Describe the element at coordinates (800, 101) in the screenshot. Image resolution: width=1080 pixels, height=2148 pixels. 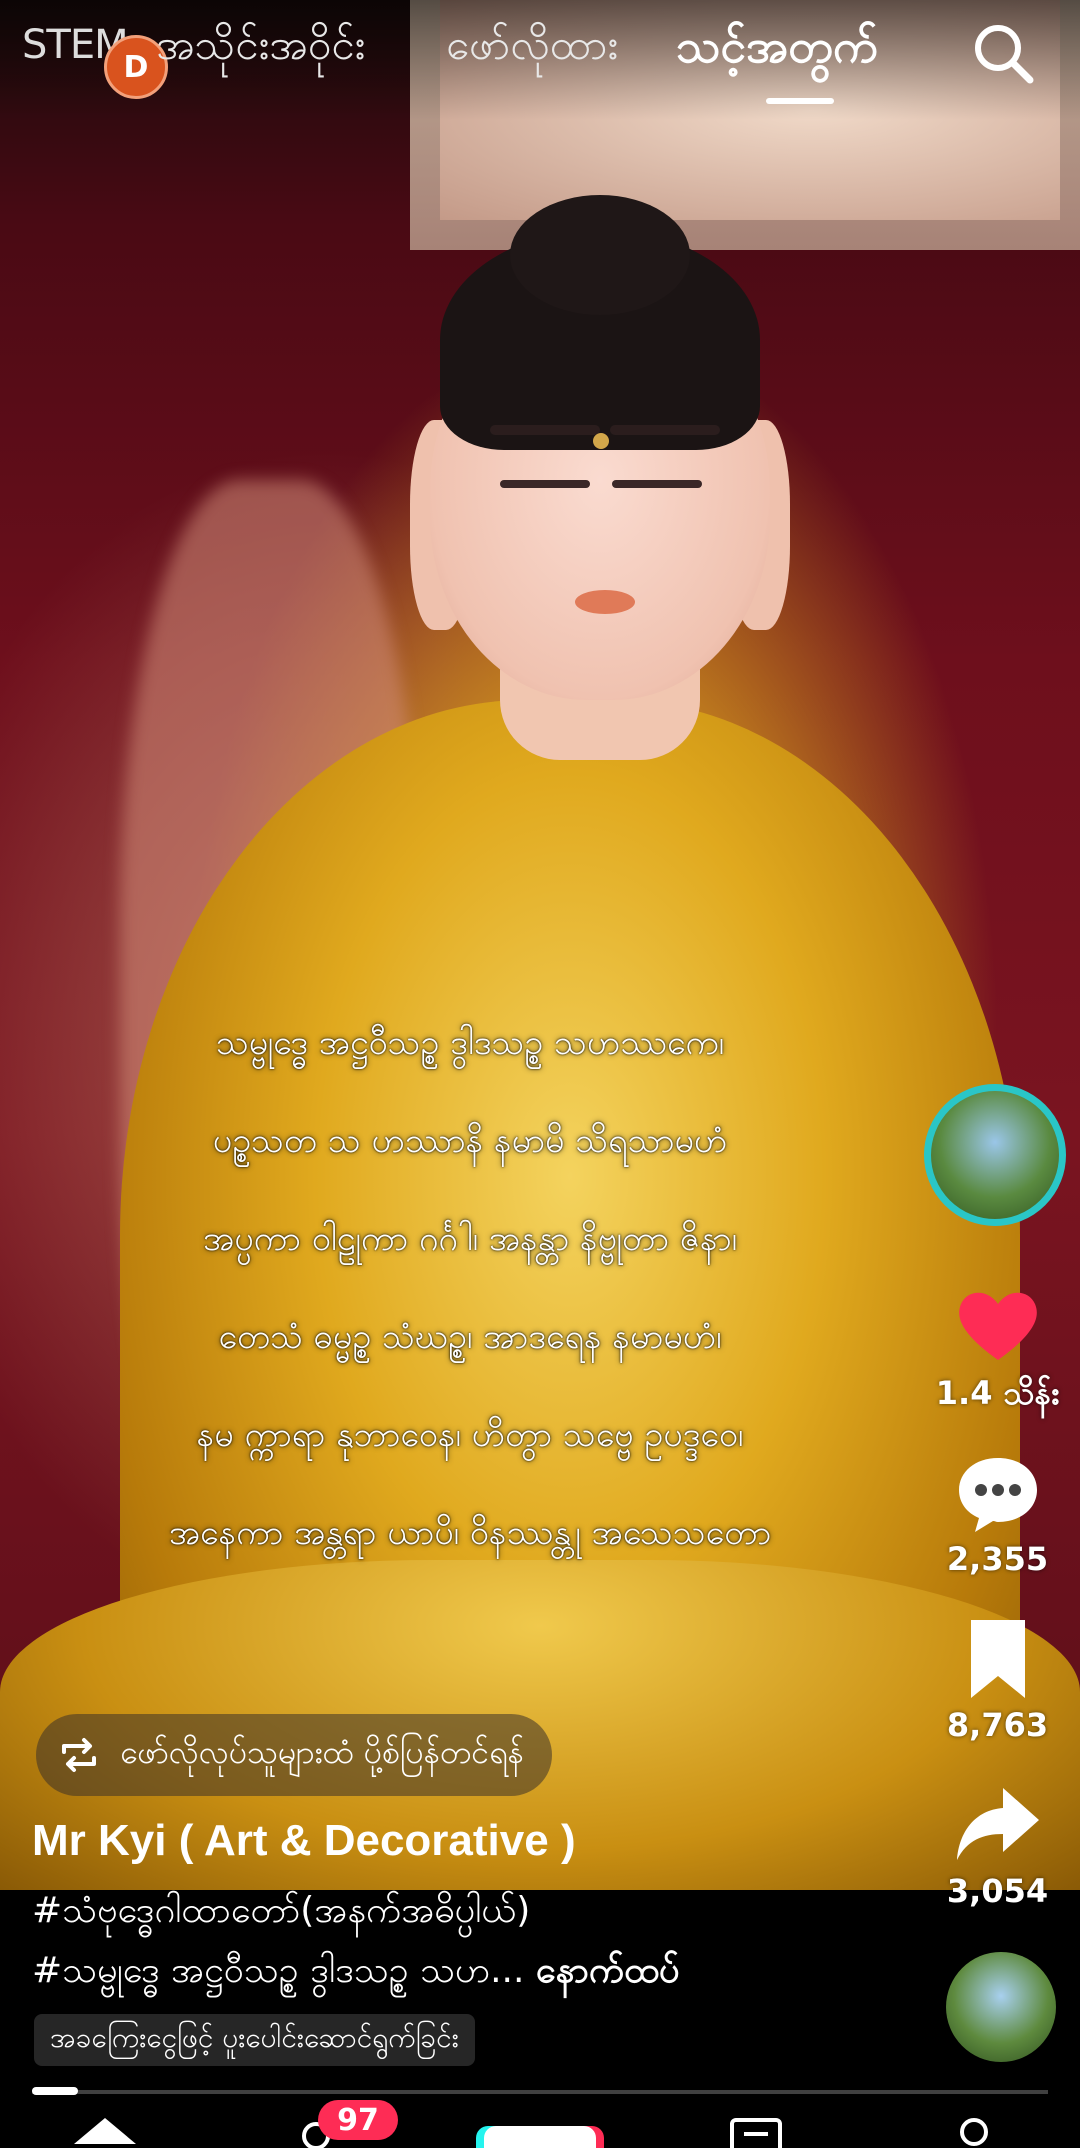
I see `active-tab-indicator` at that location.